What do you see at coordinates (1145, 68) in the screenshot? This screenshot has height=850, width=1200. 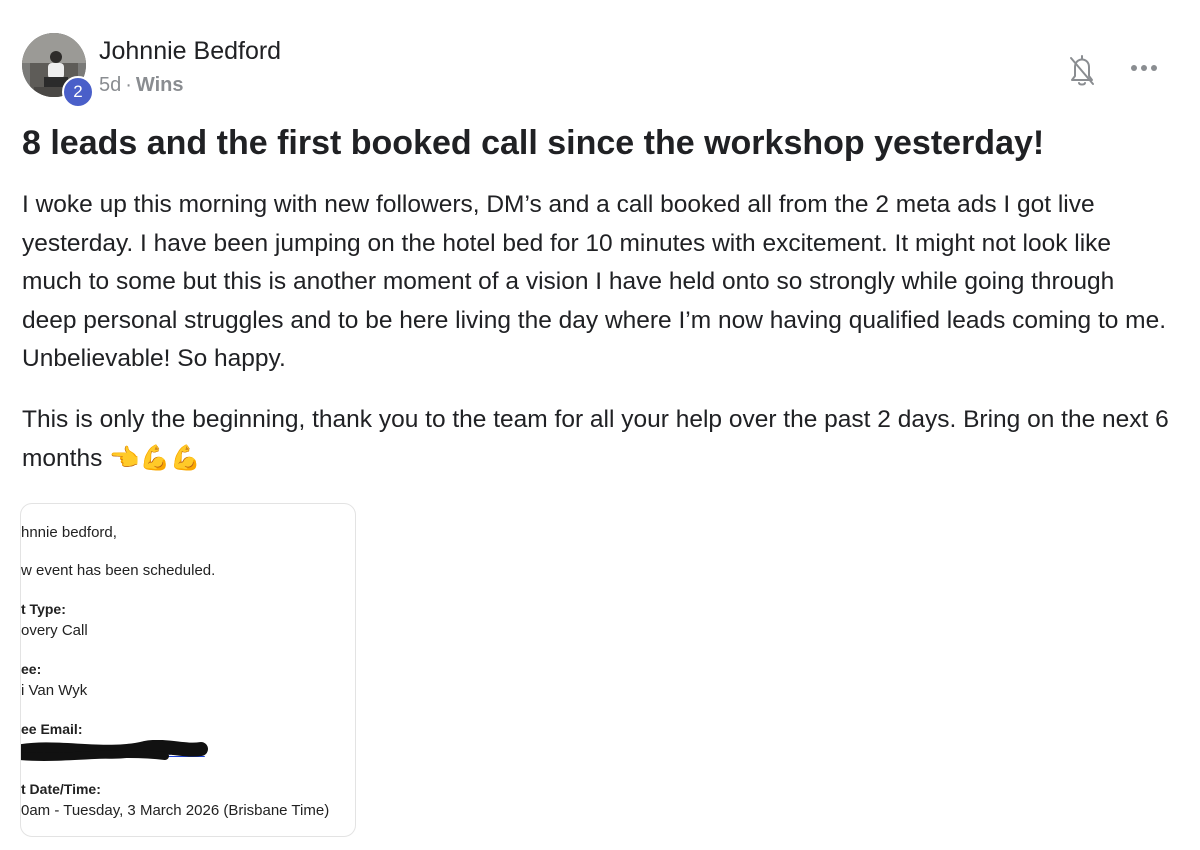 I see `more-horizontal-icon` at bounding box center [1145, 68].